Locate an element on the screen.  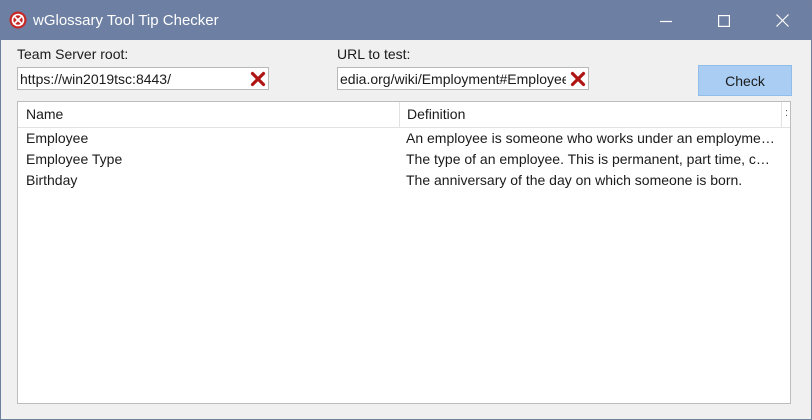
app-logo-icon is located at coordinates (18, 20).